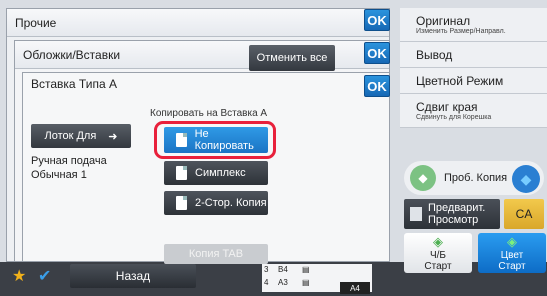 The image size is (547, 296). What do you see at coordinates (215, 140) in the screenshot?
I see `selection-highlight` at bounding box center [215, 140].